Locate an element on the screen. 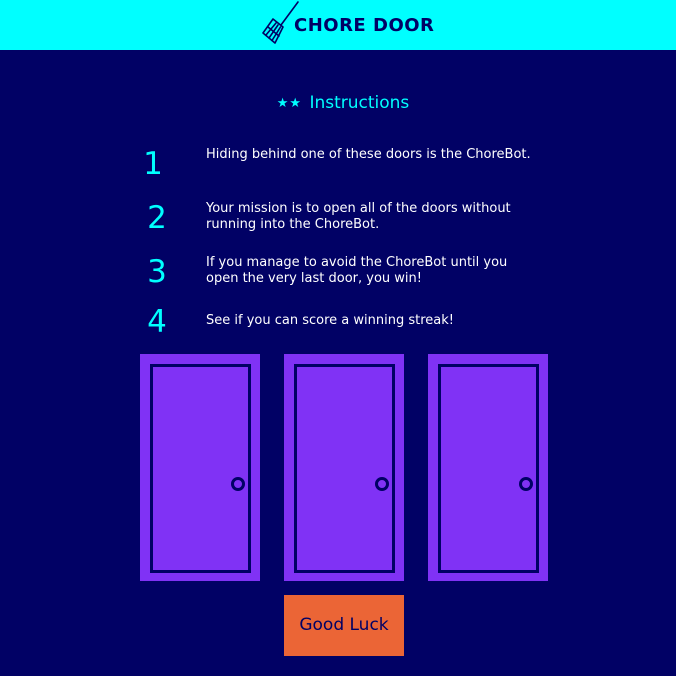 The image size is (676, 676). step-number: 4 is located at coordinates (157, 322).